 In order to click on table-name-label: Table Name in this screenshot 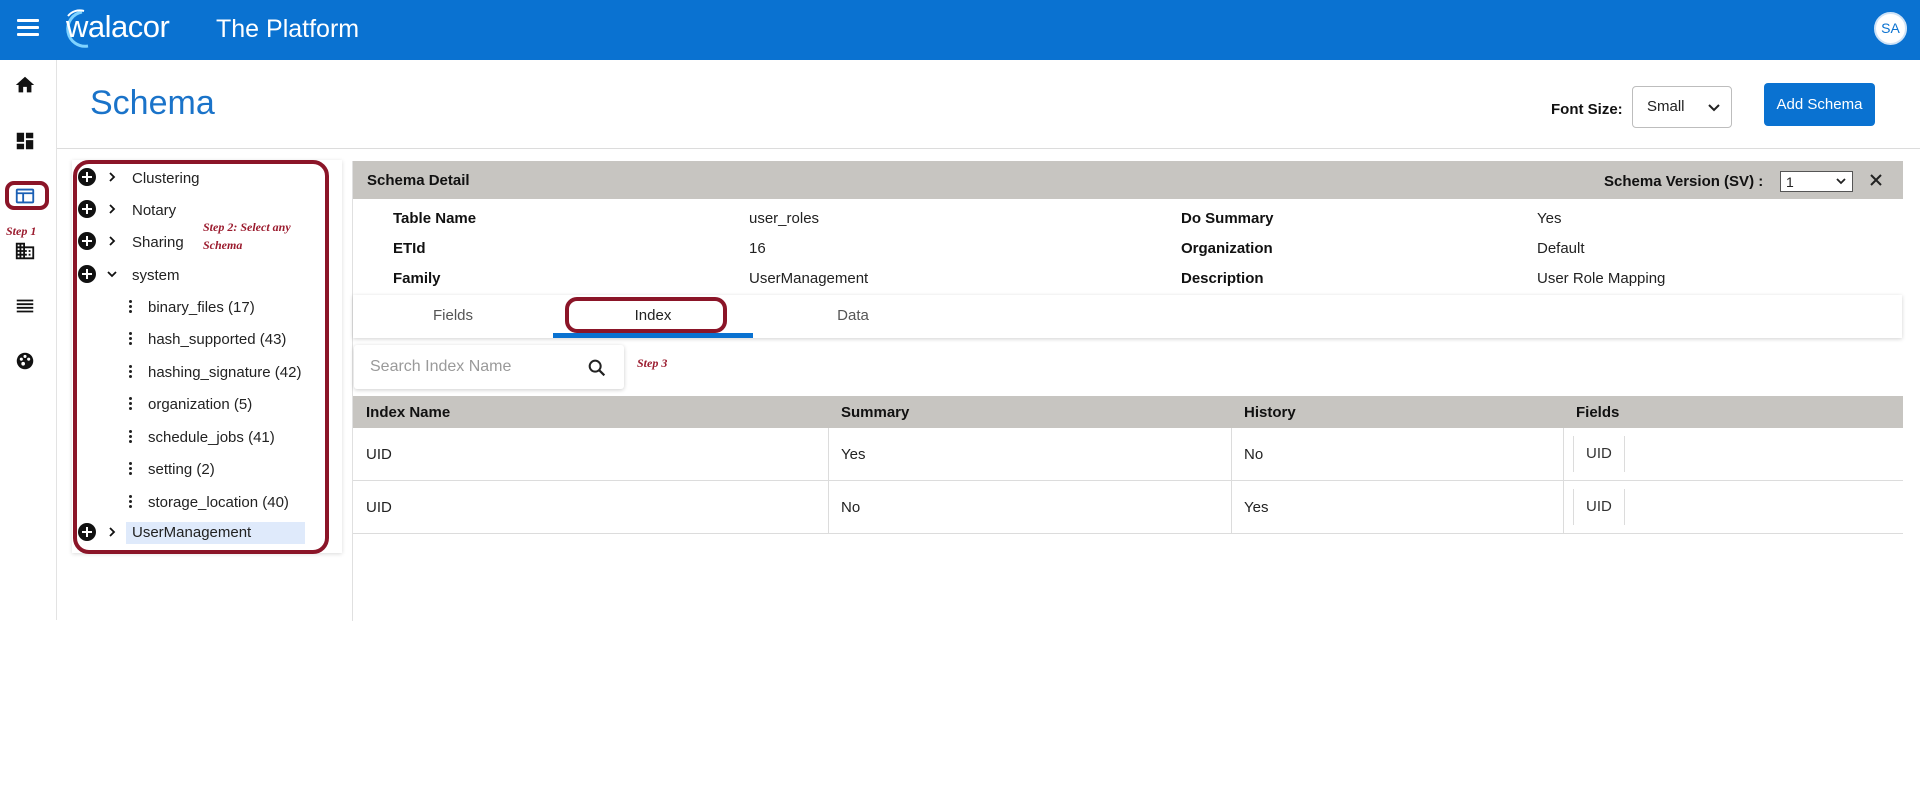, I will do `click(435, 218)`.